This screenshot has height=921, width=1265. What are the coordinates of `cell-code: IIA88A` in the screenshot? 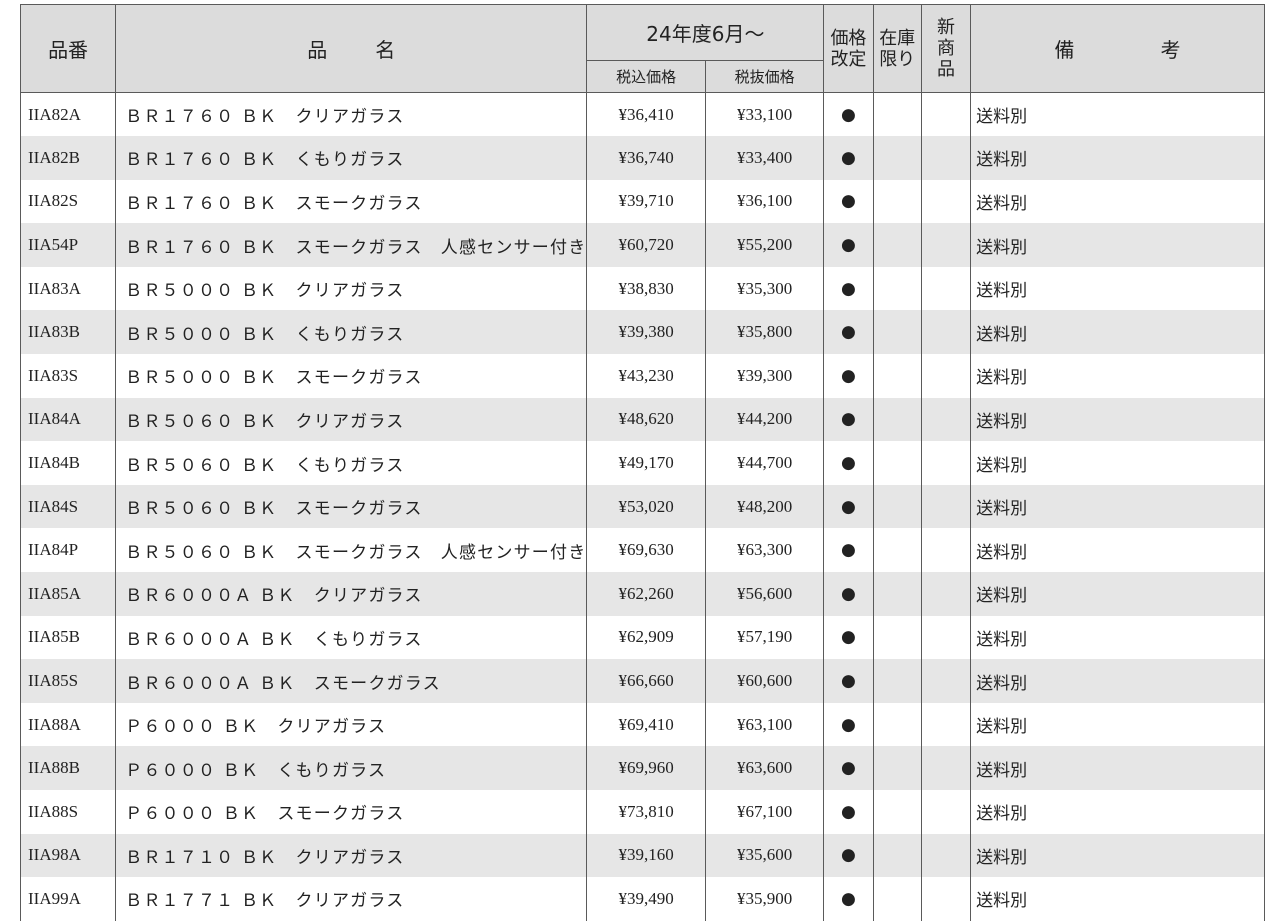 It's located at (68, 724).